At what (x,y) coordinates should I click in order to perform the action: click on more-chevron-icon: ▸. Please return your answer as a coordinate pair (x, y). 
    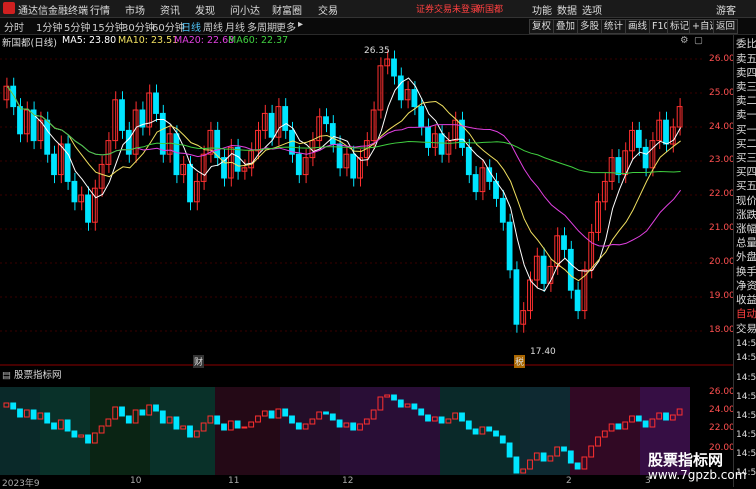
    Looking at the image, I should click on (300, 24).